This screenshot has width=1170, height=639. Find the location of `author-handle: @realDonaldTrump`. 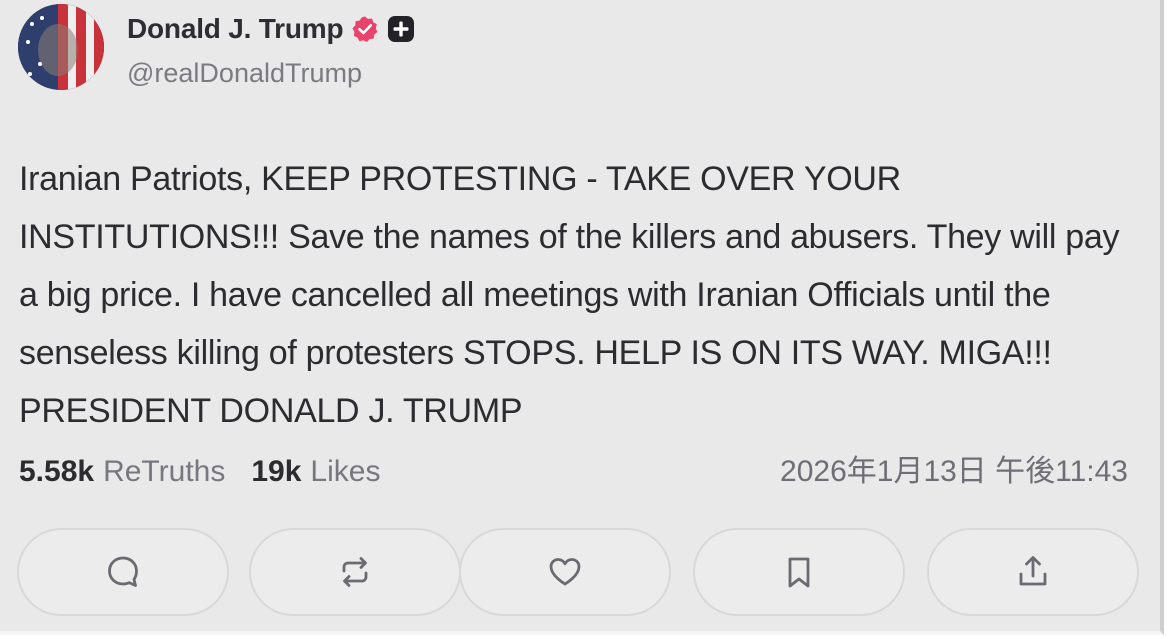

author-handle: @realDonaldTrump is located at coordinates (244, 73).